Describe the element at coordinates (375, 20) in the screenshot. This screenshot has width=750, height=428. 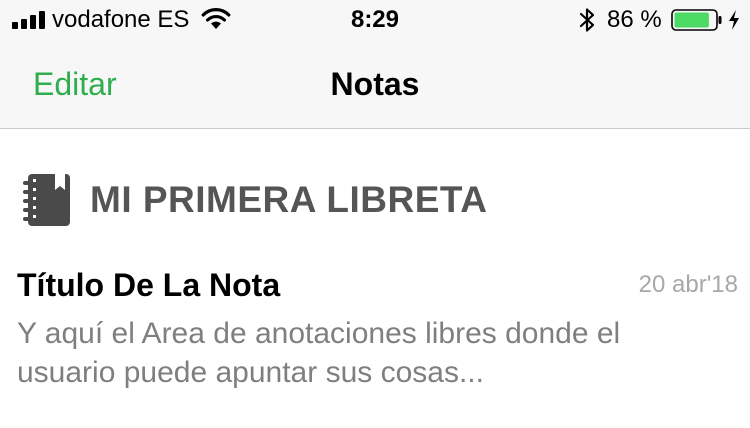
I see `status-bar: vodafone ES 8:29 86 %` at that location.